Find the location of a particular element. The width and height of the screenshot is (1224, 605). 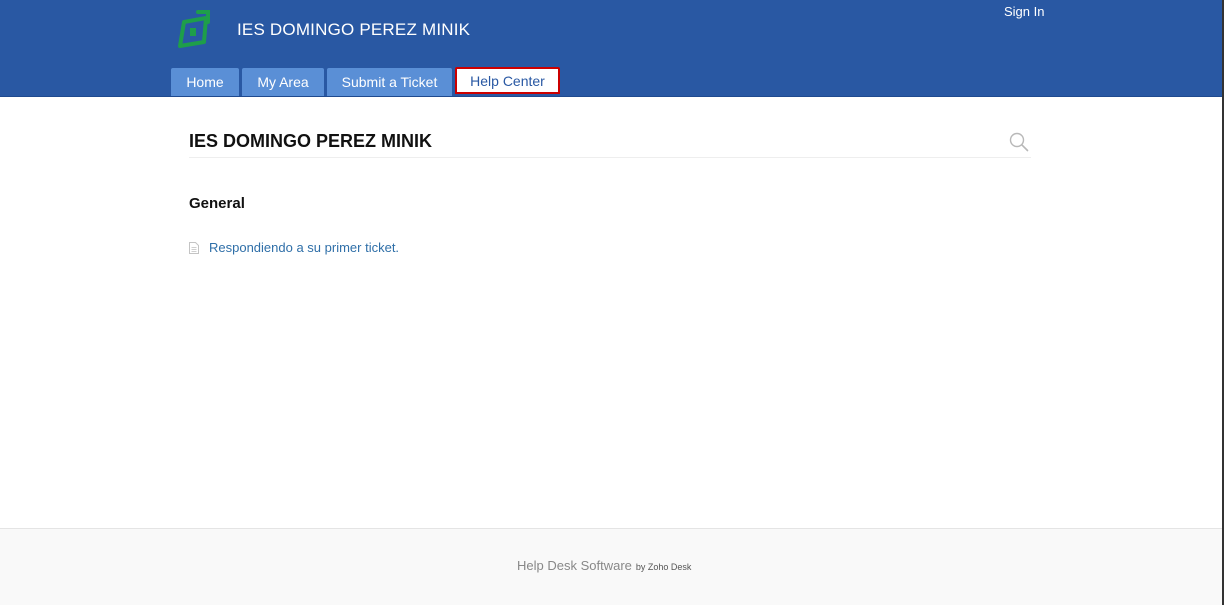

section-title-general: General is located at coordinates (217, 203).